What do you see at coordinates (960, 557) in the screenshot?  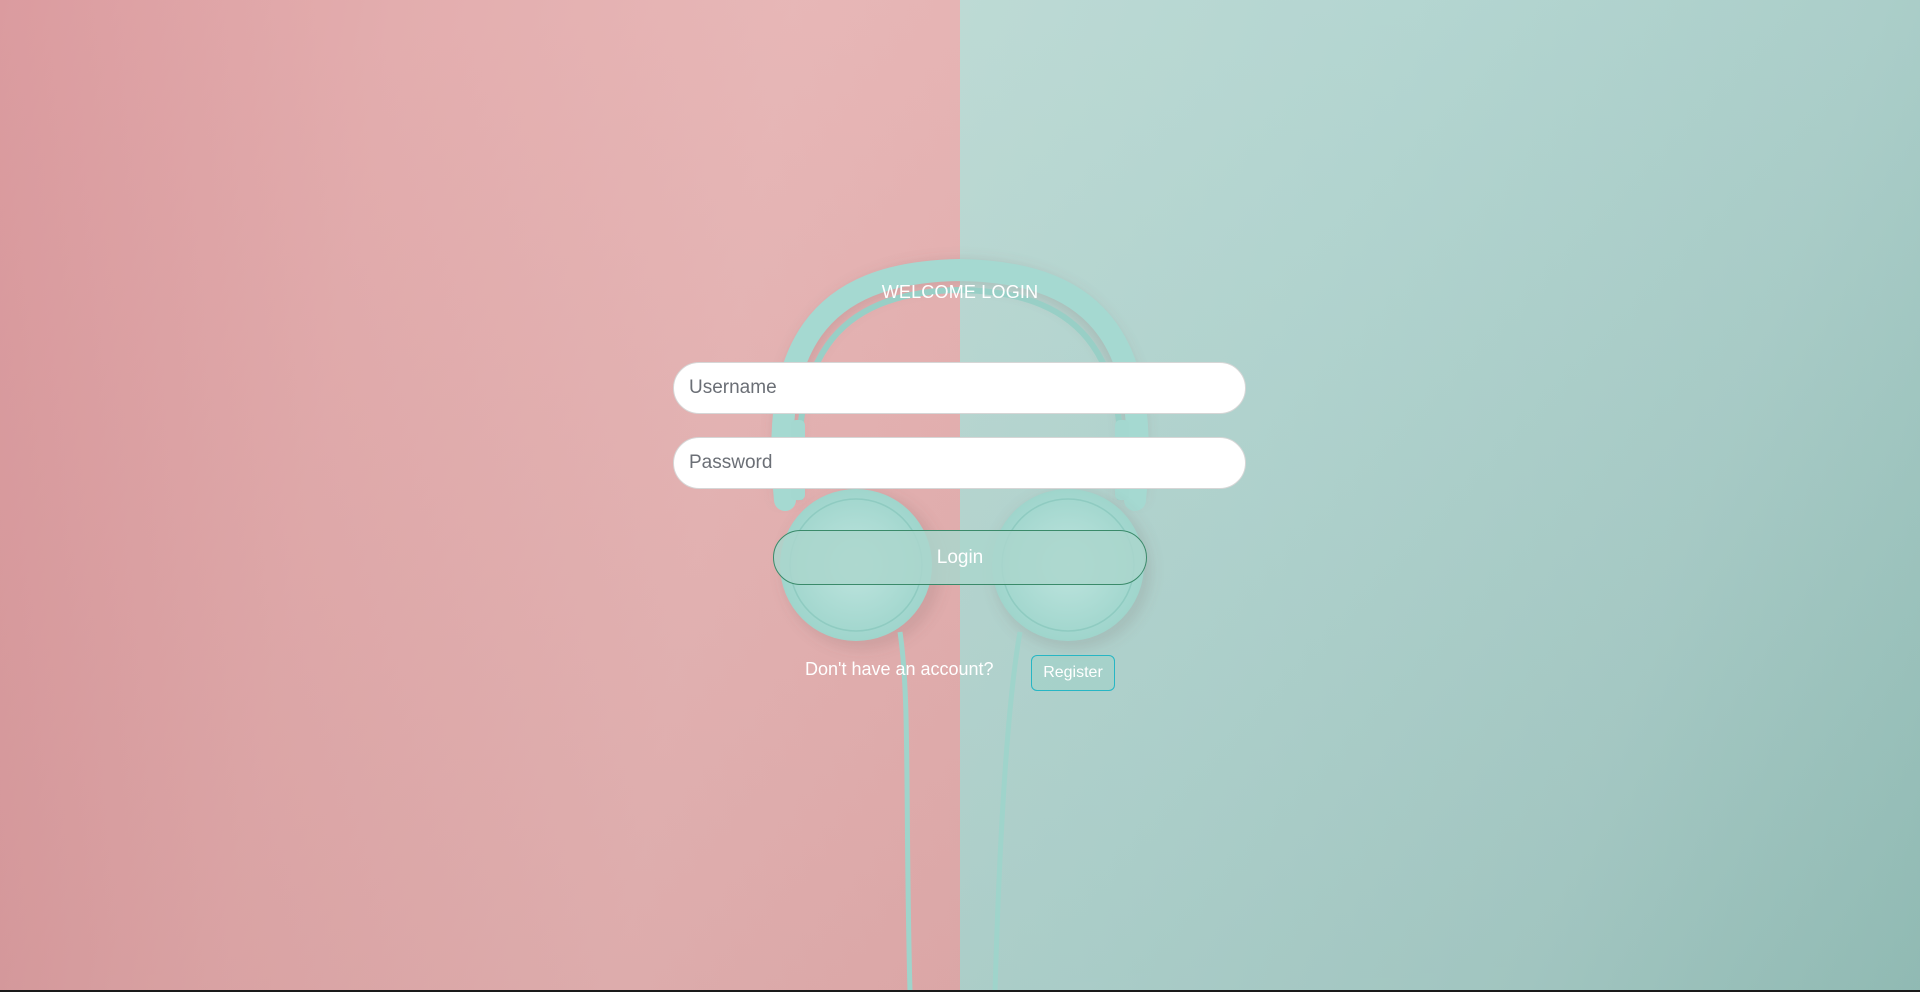 I see `login-button: Login` at bounding box center [960, 557].